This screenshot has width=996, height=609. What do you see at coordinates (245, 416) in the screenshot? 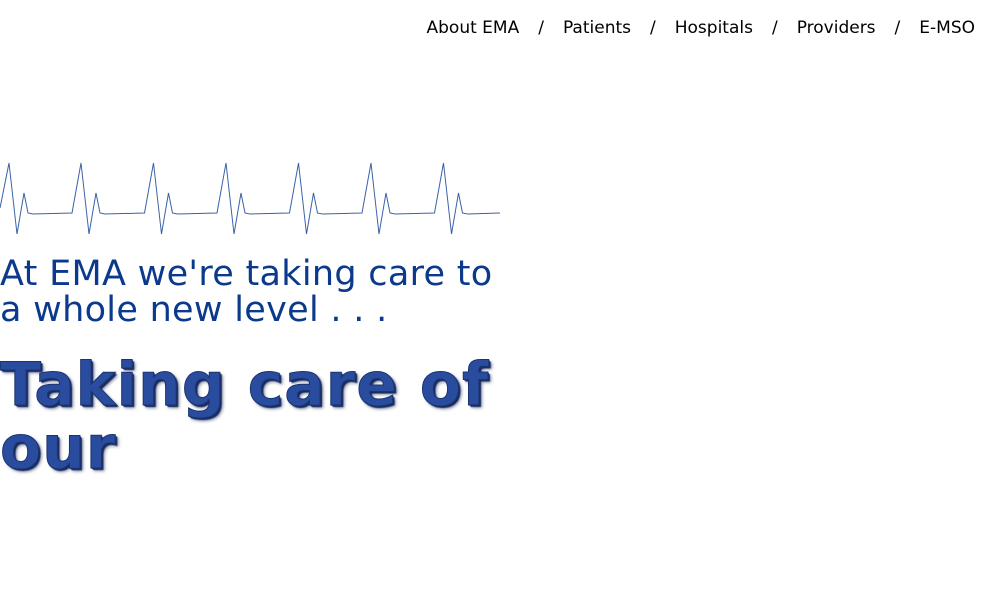
I see `hero-headline: Taking care of our` at bounding box center [245, 416].